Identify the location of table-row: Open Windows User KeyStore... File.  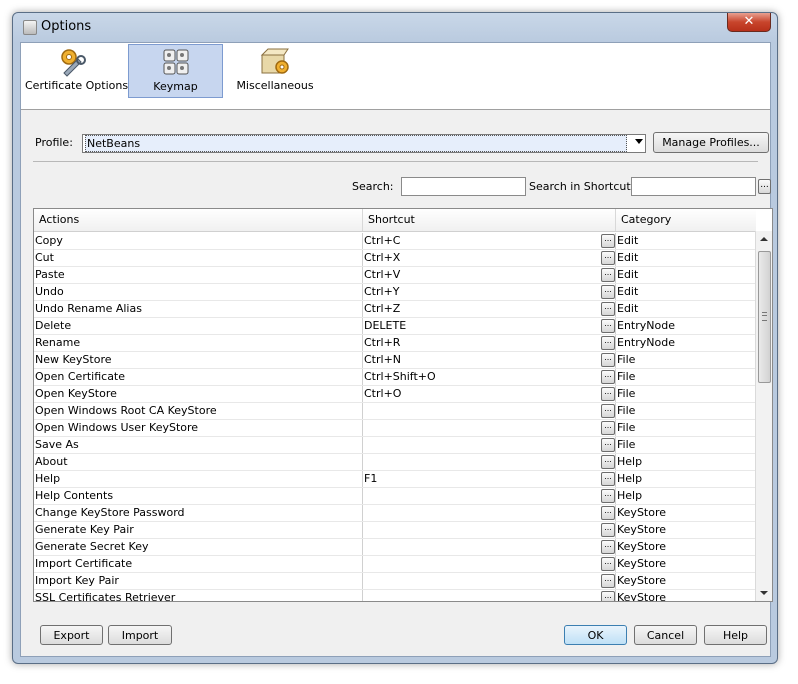
(395, 428).